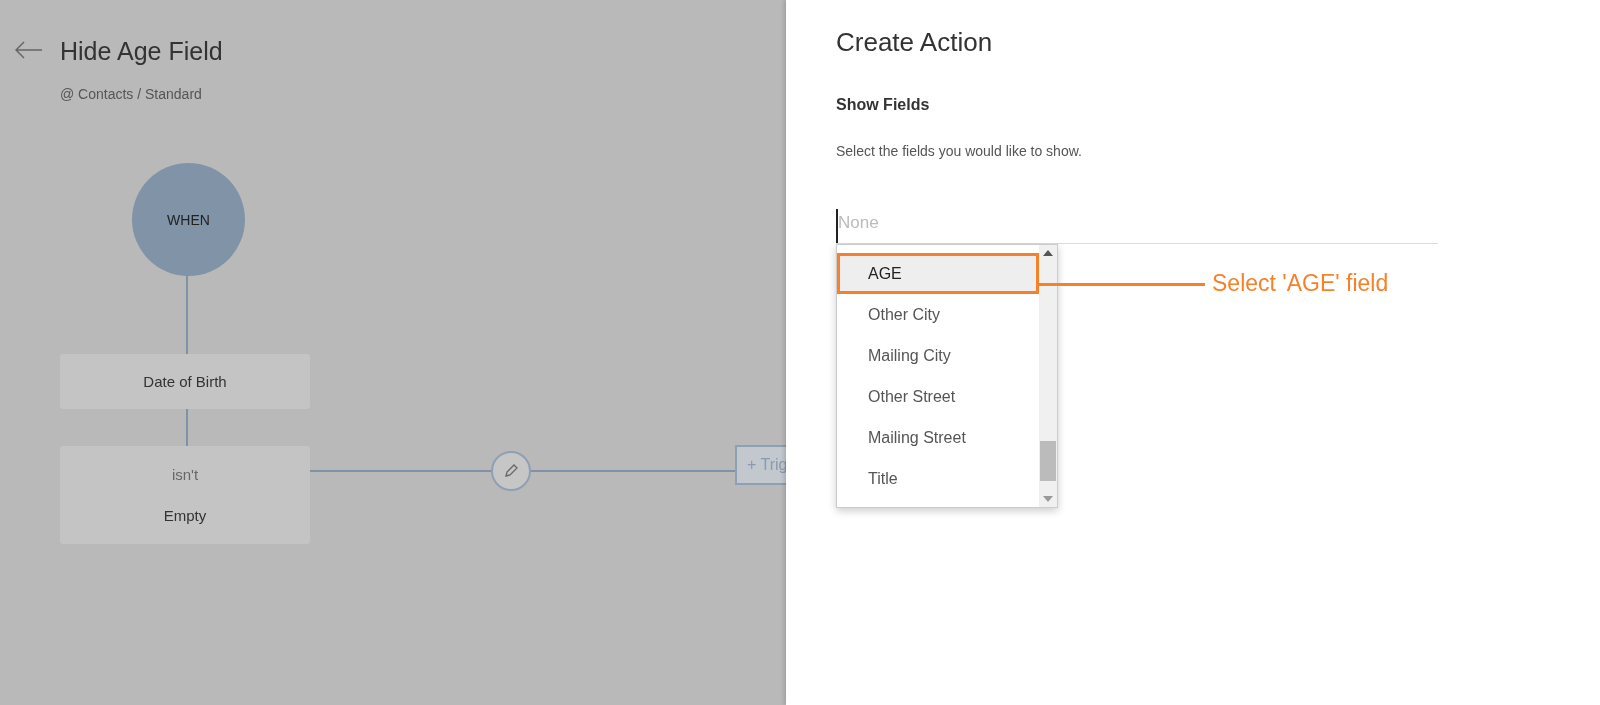 The height and width of the screenshot is (705, 1600). What do you see at coordinates (938, 396) in the screenshot?
I see `dropdown-option: Other Street` at bounding box center [938, 396].